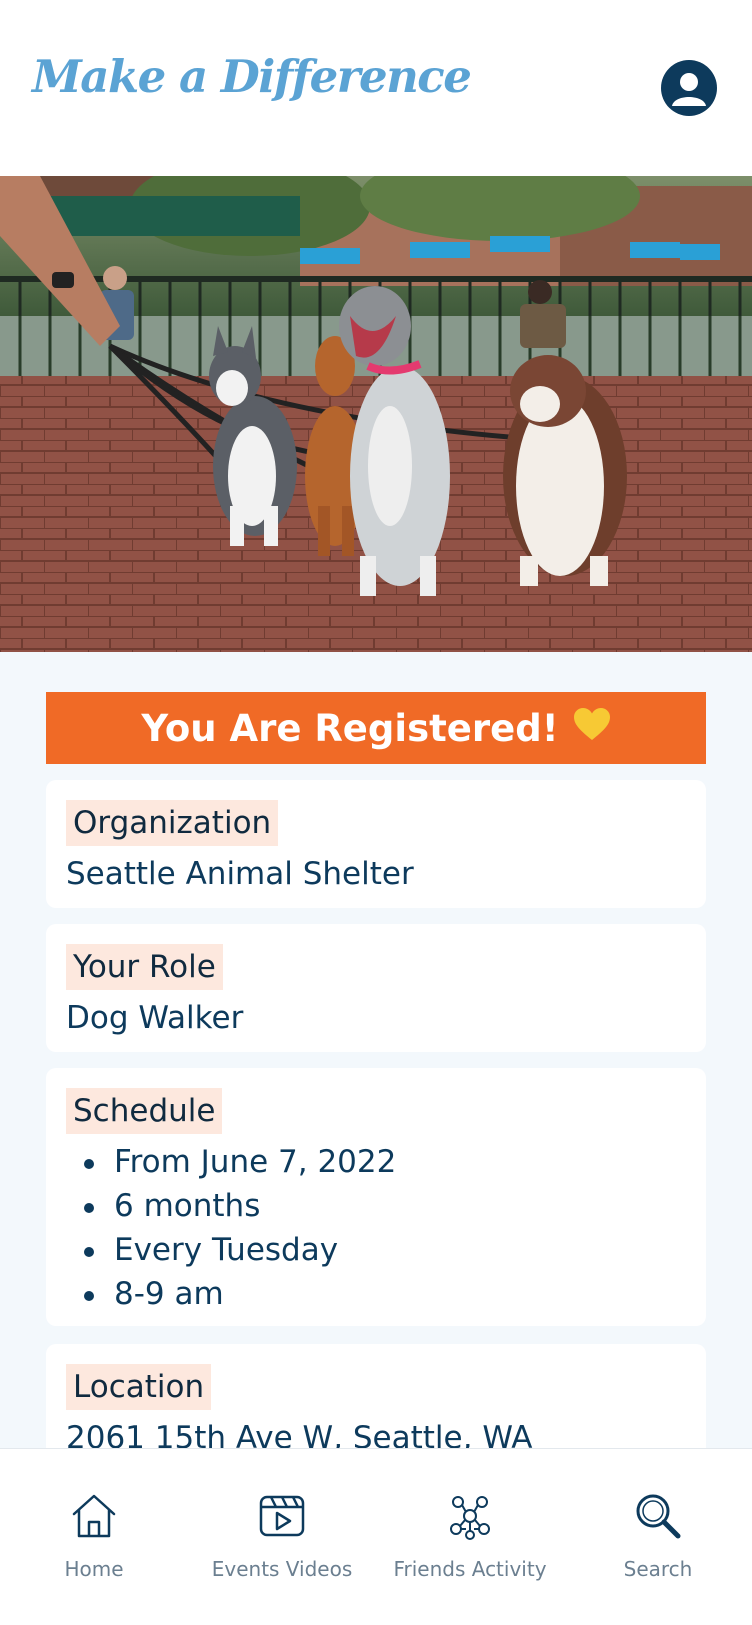 The height and width of the screenshot is (1625, 752). What do you see at coordinates (240, 874) in the screenshot?
I see `organization-value: Seattle Animal Shelter` at bounding box center [240, 874].